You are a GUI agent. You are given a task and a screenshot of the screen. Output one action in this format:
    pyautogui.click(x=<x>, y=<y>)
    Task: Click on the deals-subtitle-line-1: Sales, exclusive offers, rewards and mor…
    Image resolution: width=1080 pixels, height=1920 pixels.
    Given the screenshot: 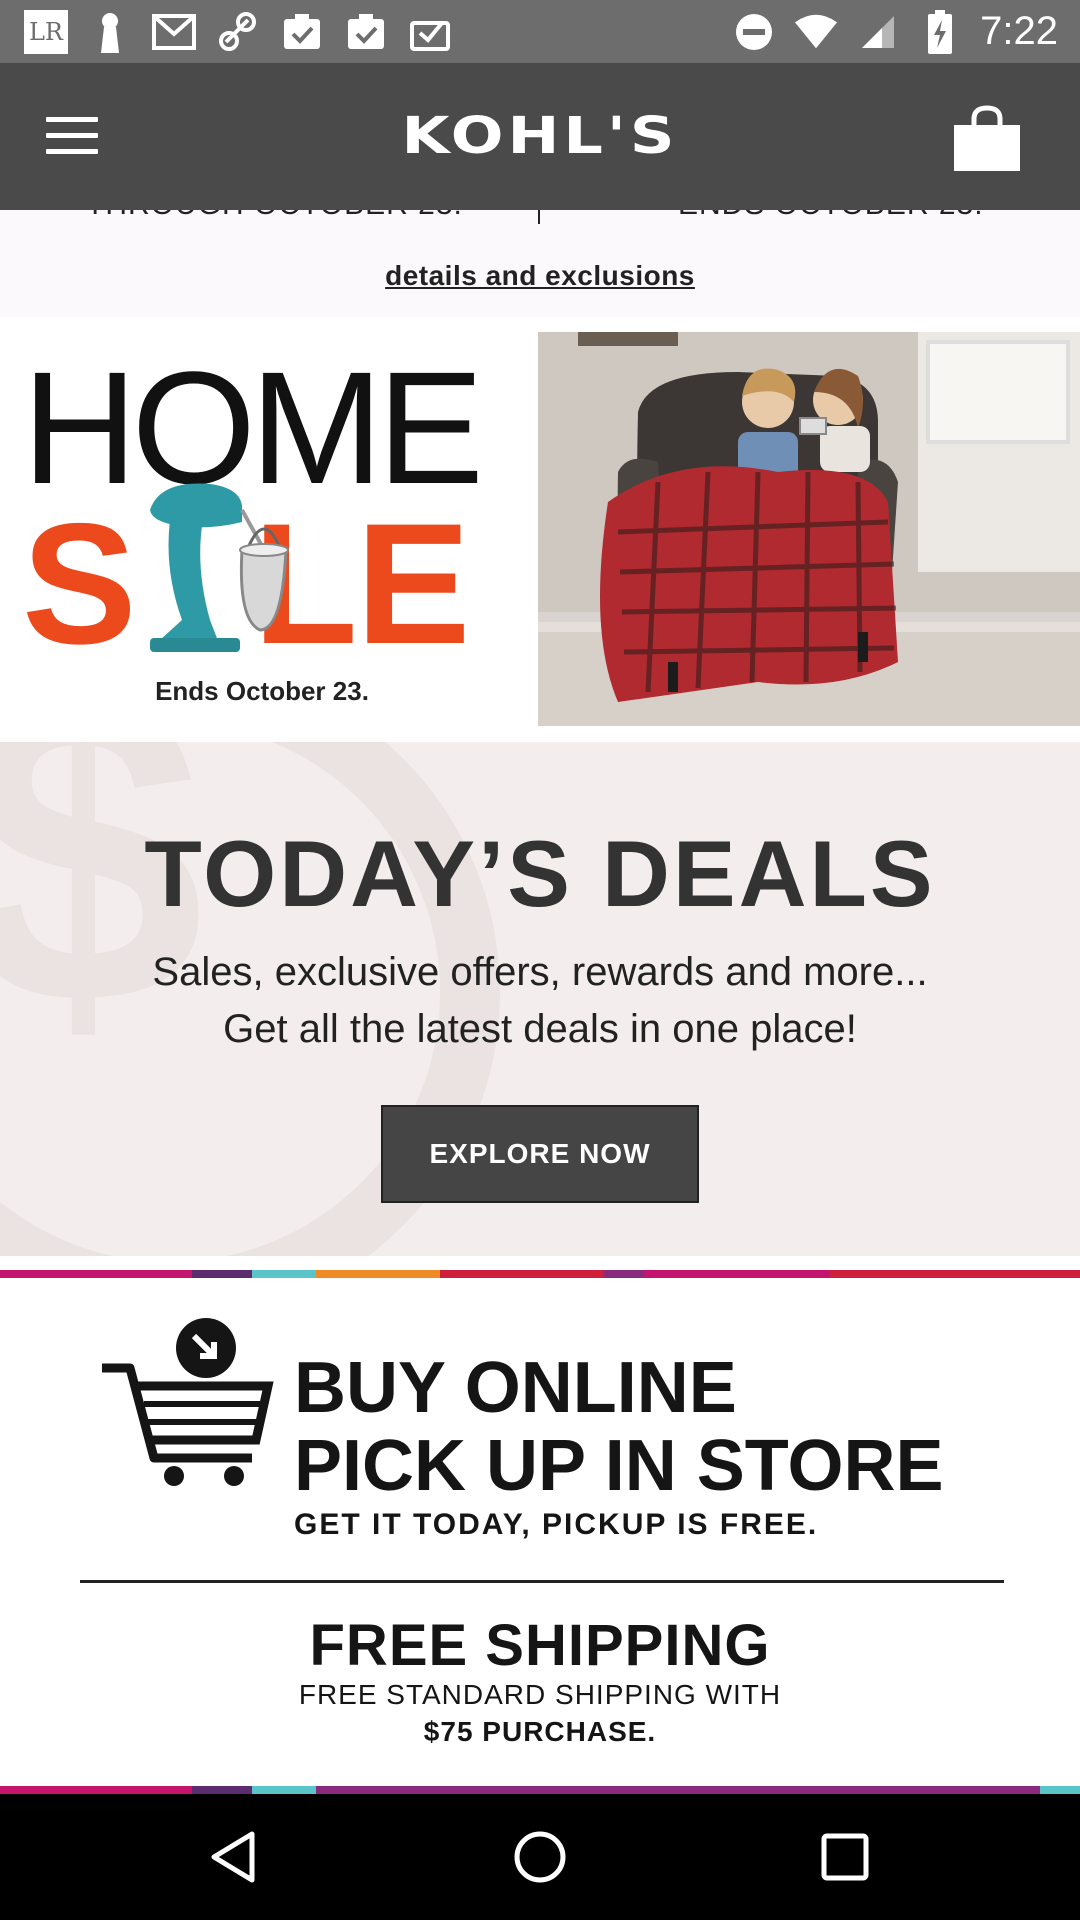 What is the action you would take?
    pyautogui.click(x=540, y=972)
    